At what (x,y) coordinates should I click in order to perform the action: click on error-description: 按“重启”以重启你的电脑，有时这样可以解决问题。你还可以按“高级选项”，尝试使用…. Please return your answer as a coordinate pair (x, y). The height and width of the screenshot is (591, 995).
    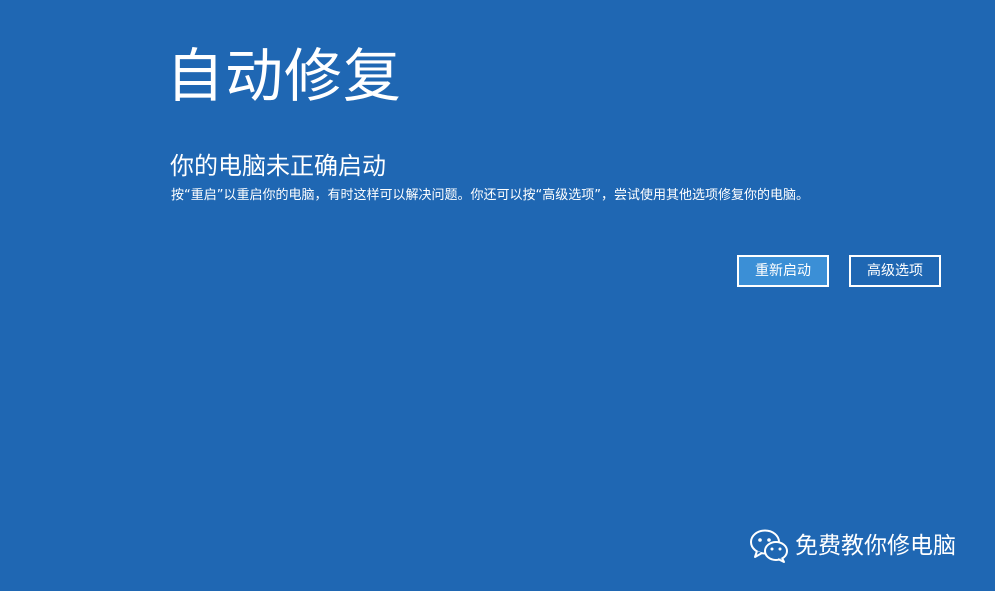
    Looking at the image, I should click on (490, 195).